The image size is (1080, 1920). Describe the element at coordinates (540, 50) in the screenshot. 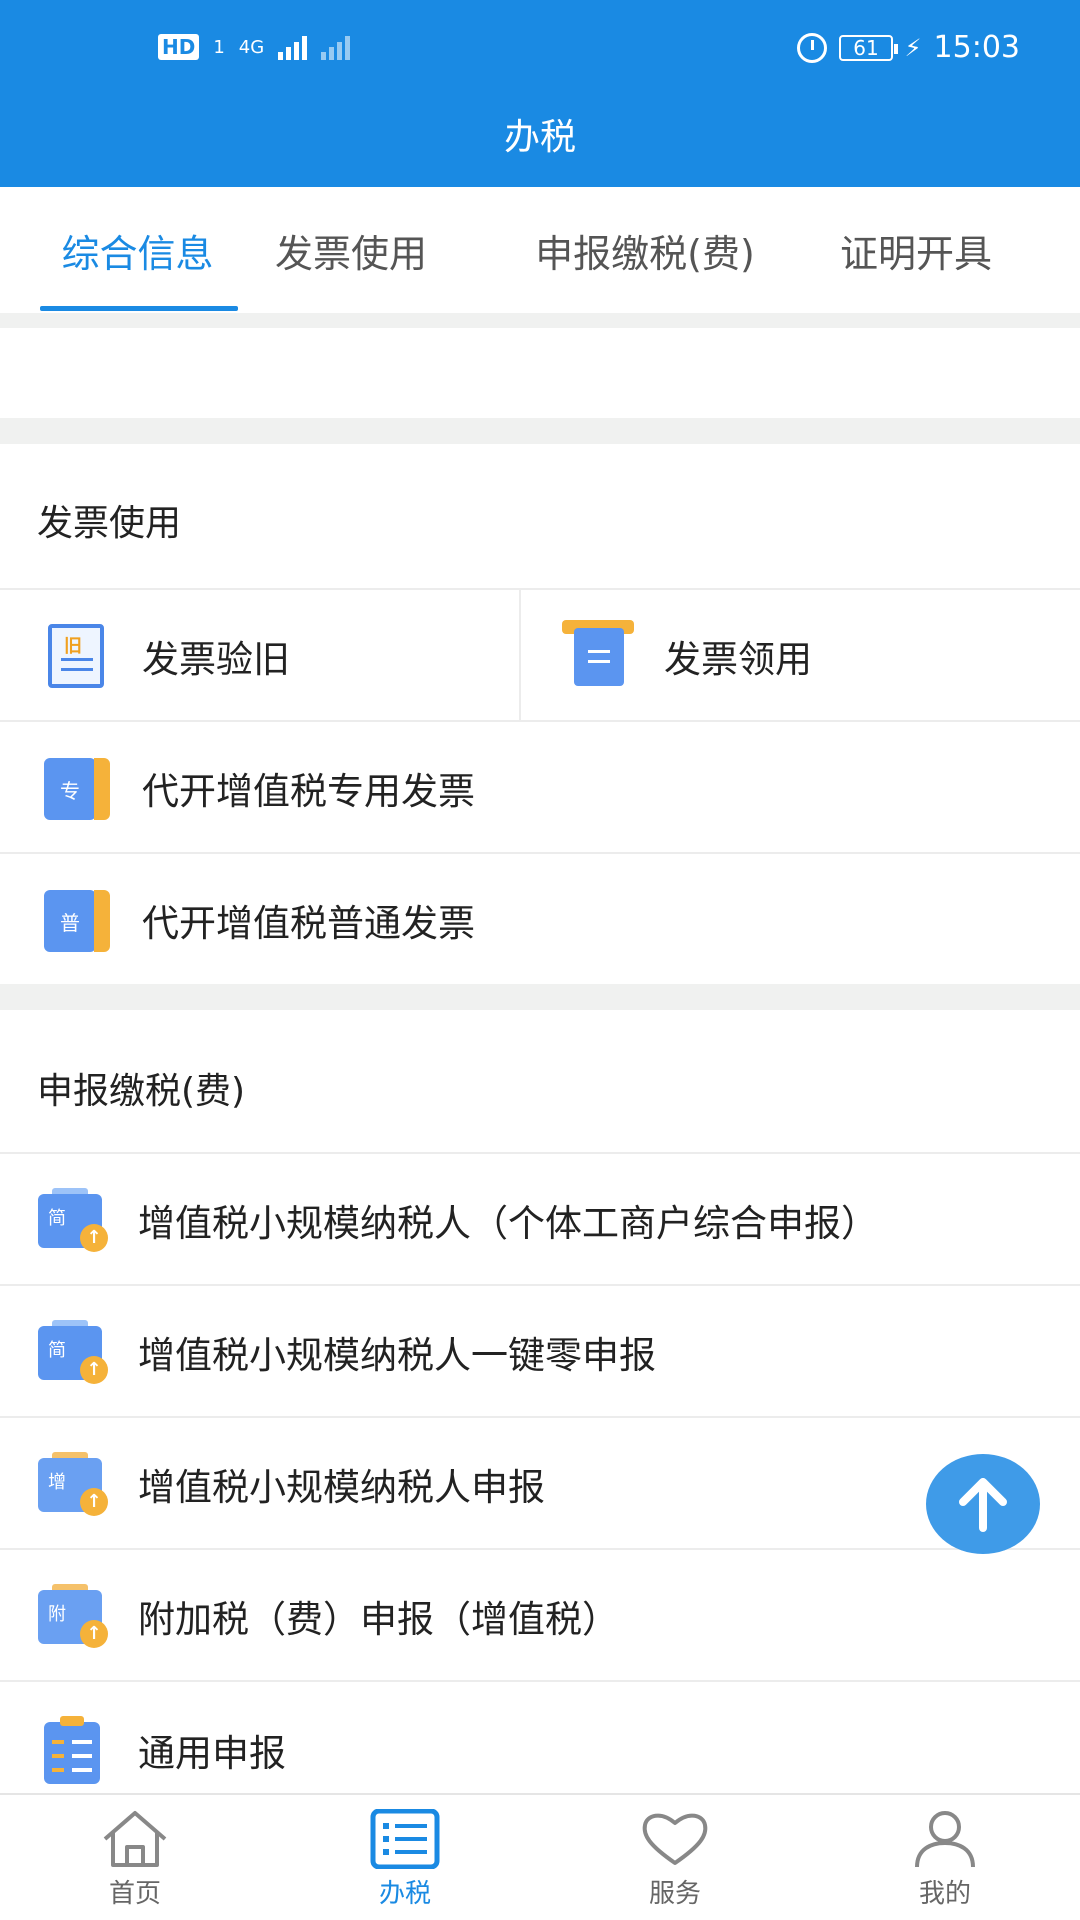

I see `status-bar: HD 1 4G 61 ⚡ 15:03` at that location.